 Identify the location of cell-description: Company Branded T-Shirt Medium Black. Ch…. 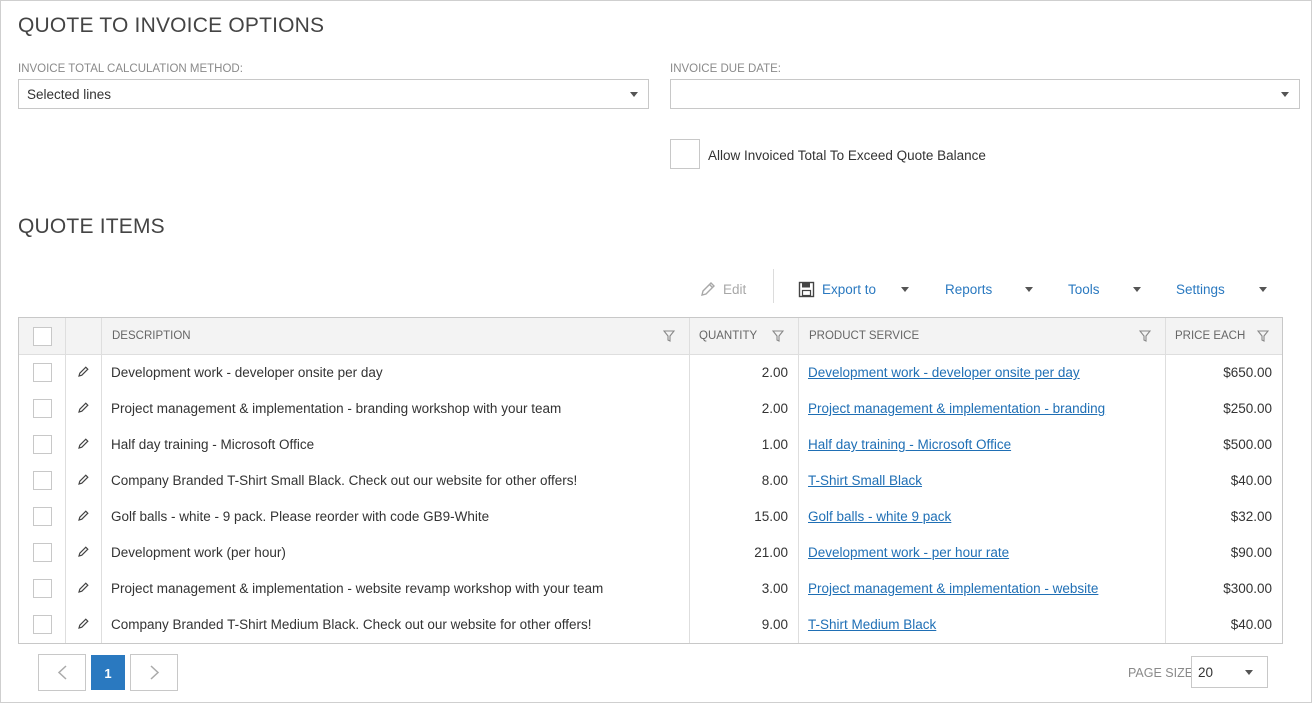
(351, 624).